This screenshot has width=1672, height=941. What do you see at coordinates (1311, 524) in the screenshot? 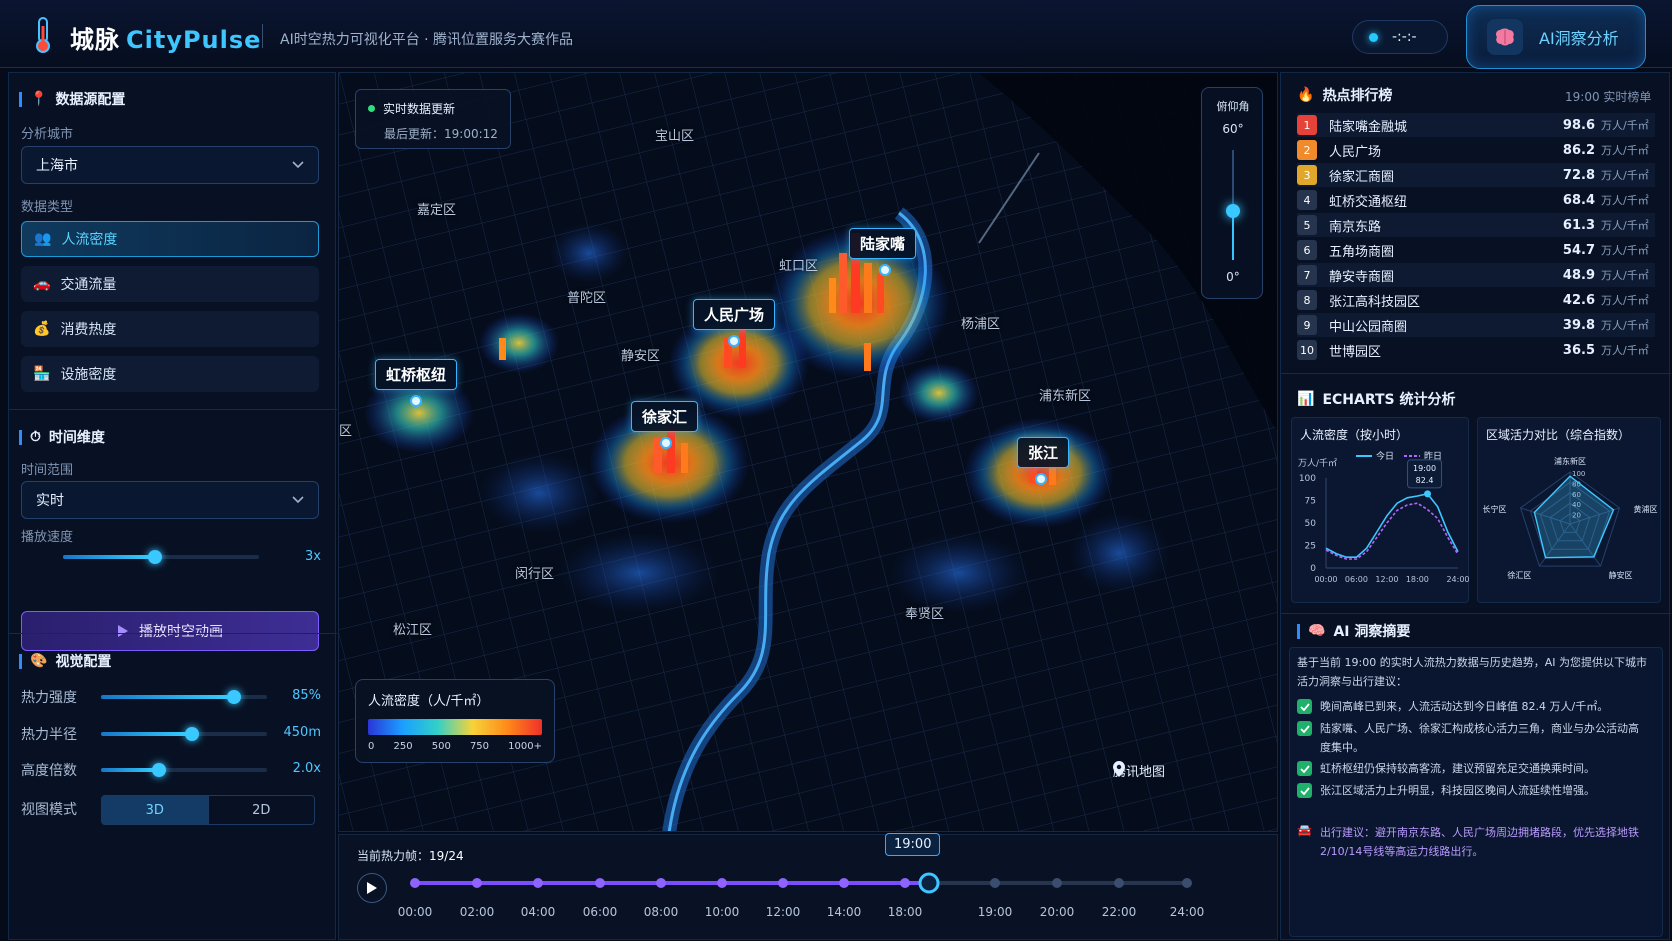
I see `y-tick-label: 50` at bounding box center [1311, 524].